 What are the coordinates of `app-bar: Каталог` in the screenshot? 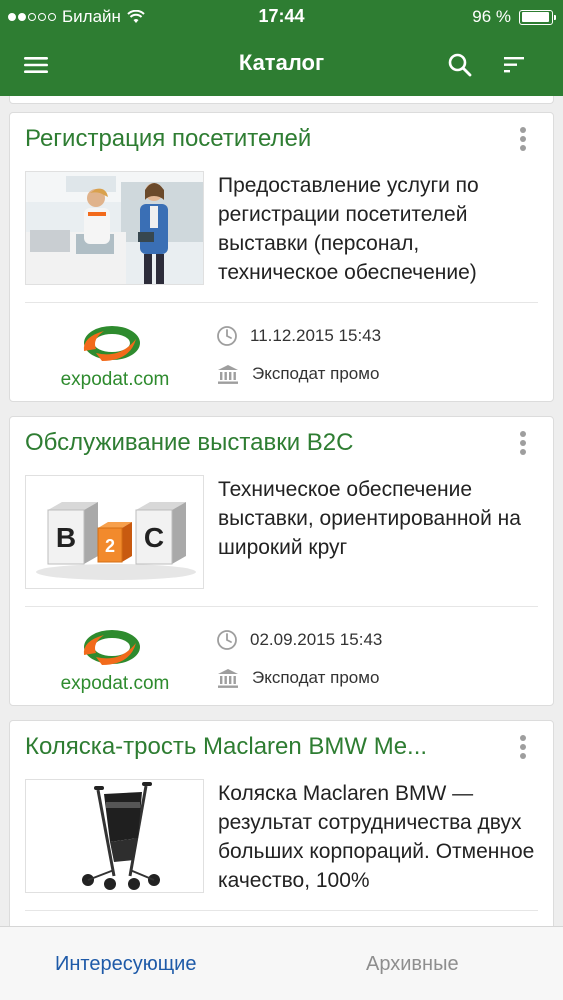 It's located at (281, 65).